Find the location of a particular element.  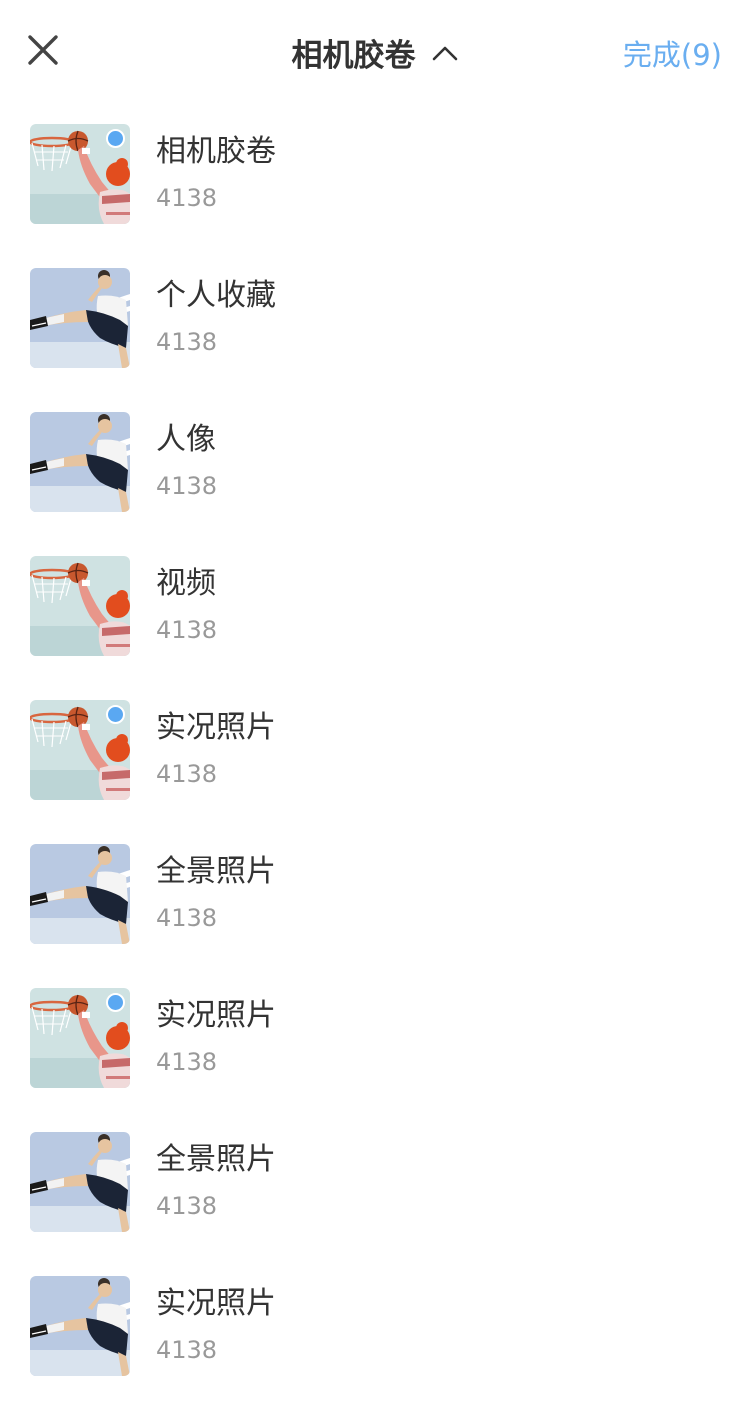

album-row: 相机胶卷 4138 is located at coordinates (375, 196).